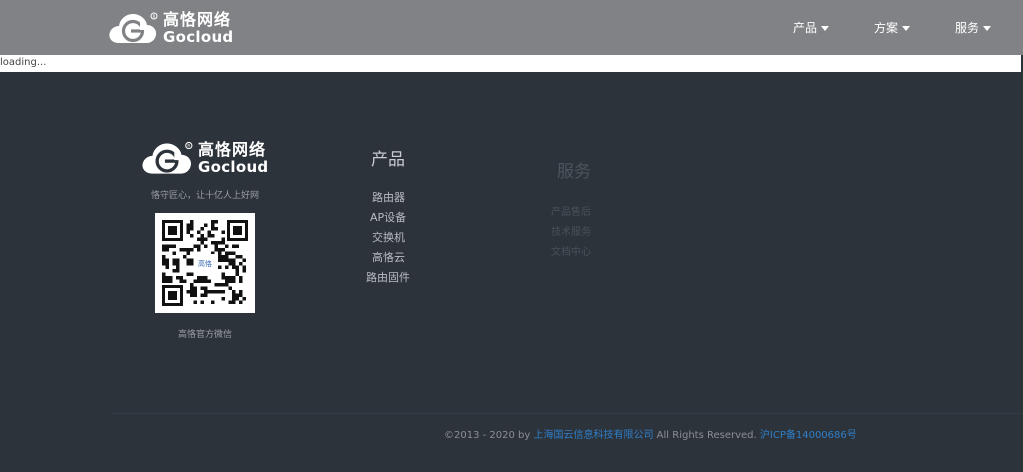  Describe the element at coordinates (197, 19) in the screenshot. I see `logo-chinese-name: 高恪网络` at that location.